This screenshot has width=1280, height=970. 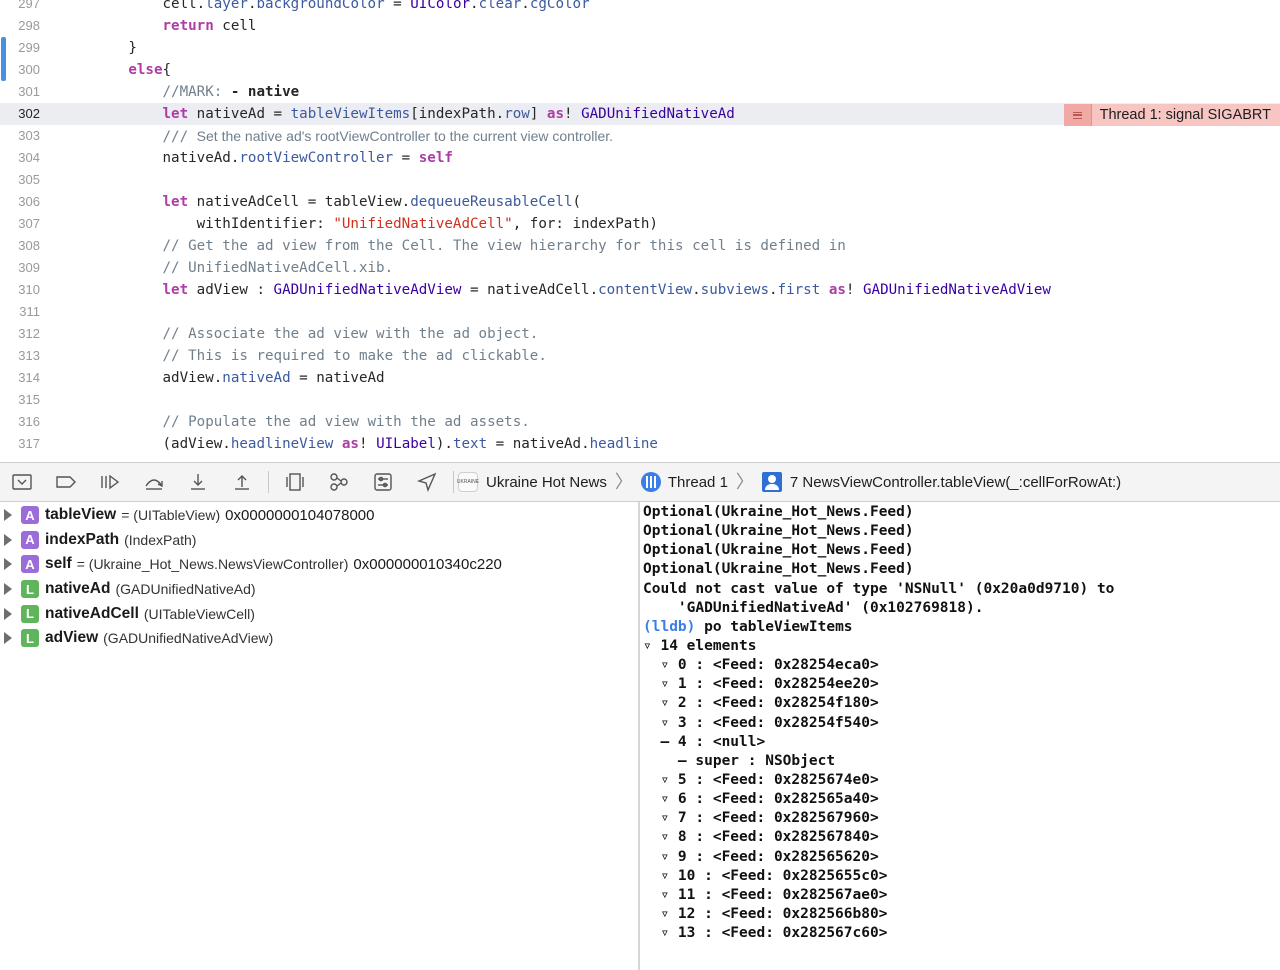 I want to click on line-number: 301, so click(x=24, y=92).